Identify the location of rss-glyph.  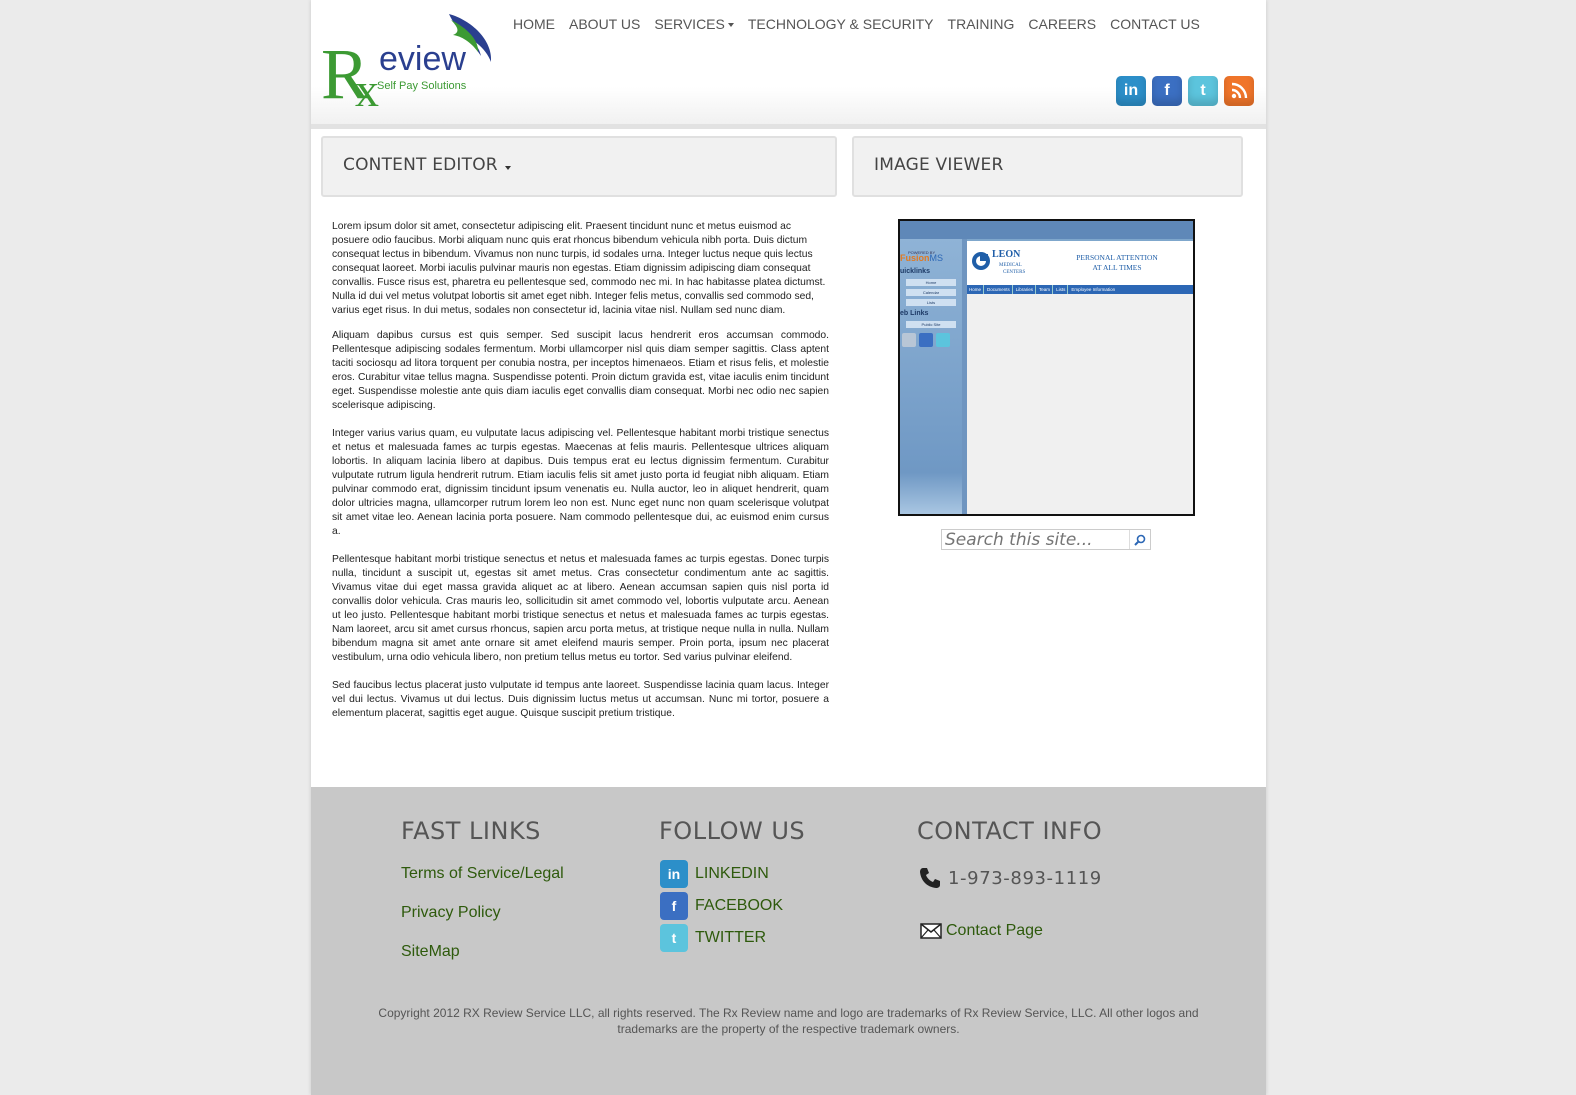
(1239, 90).